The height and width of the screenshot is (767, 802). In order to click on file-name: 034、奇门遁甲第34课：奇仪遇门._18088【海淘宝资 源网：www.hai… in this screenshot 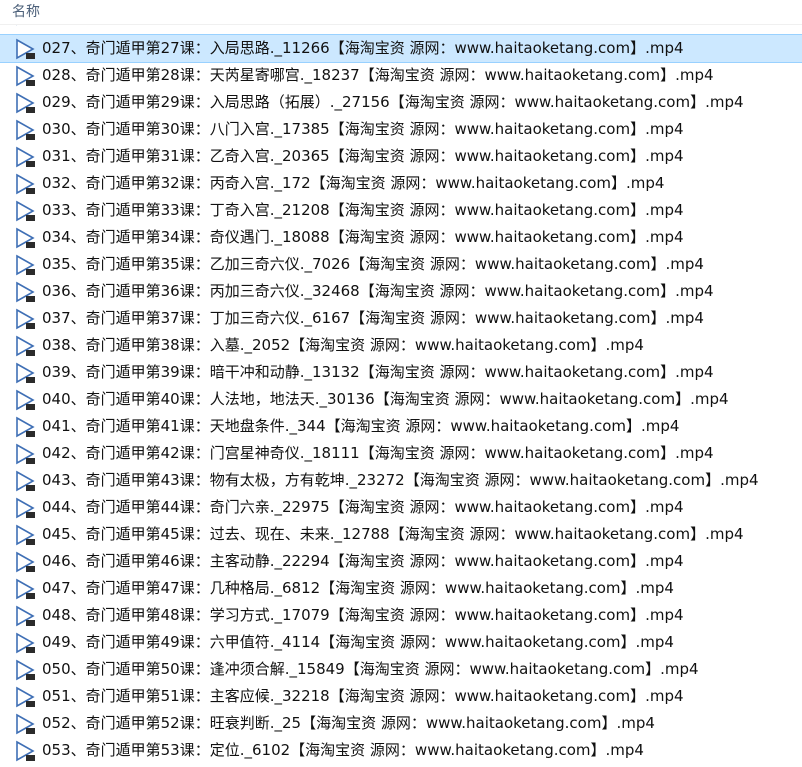, I will do `click(363, 237)`.